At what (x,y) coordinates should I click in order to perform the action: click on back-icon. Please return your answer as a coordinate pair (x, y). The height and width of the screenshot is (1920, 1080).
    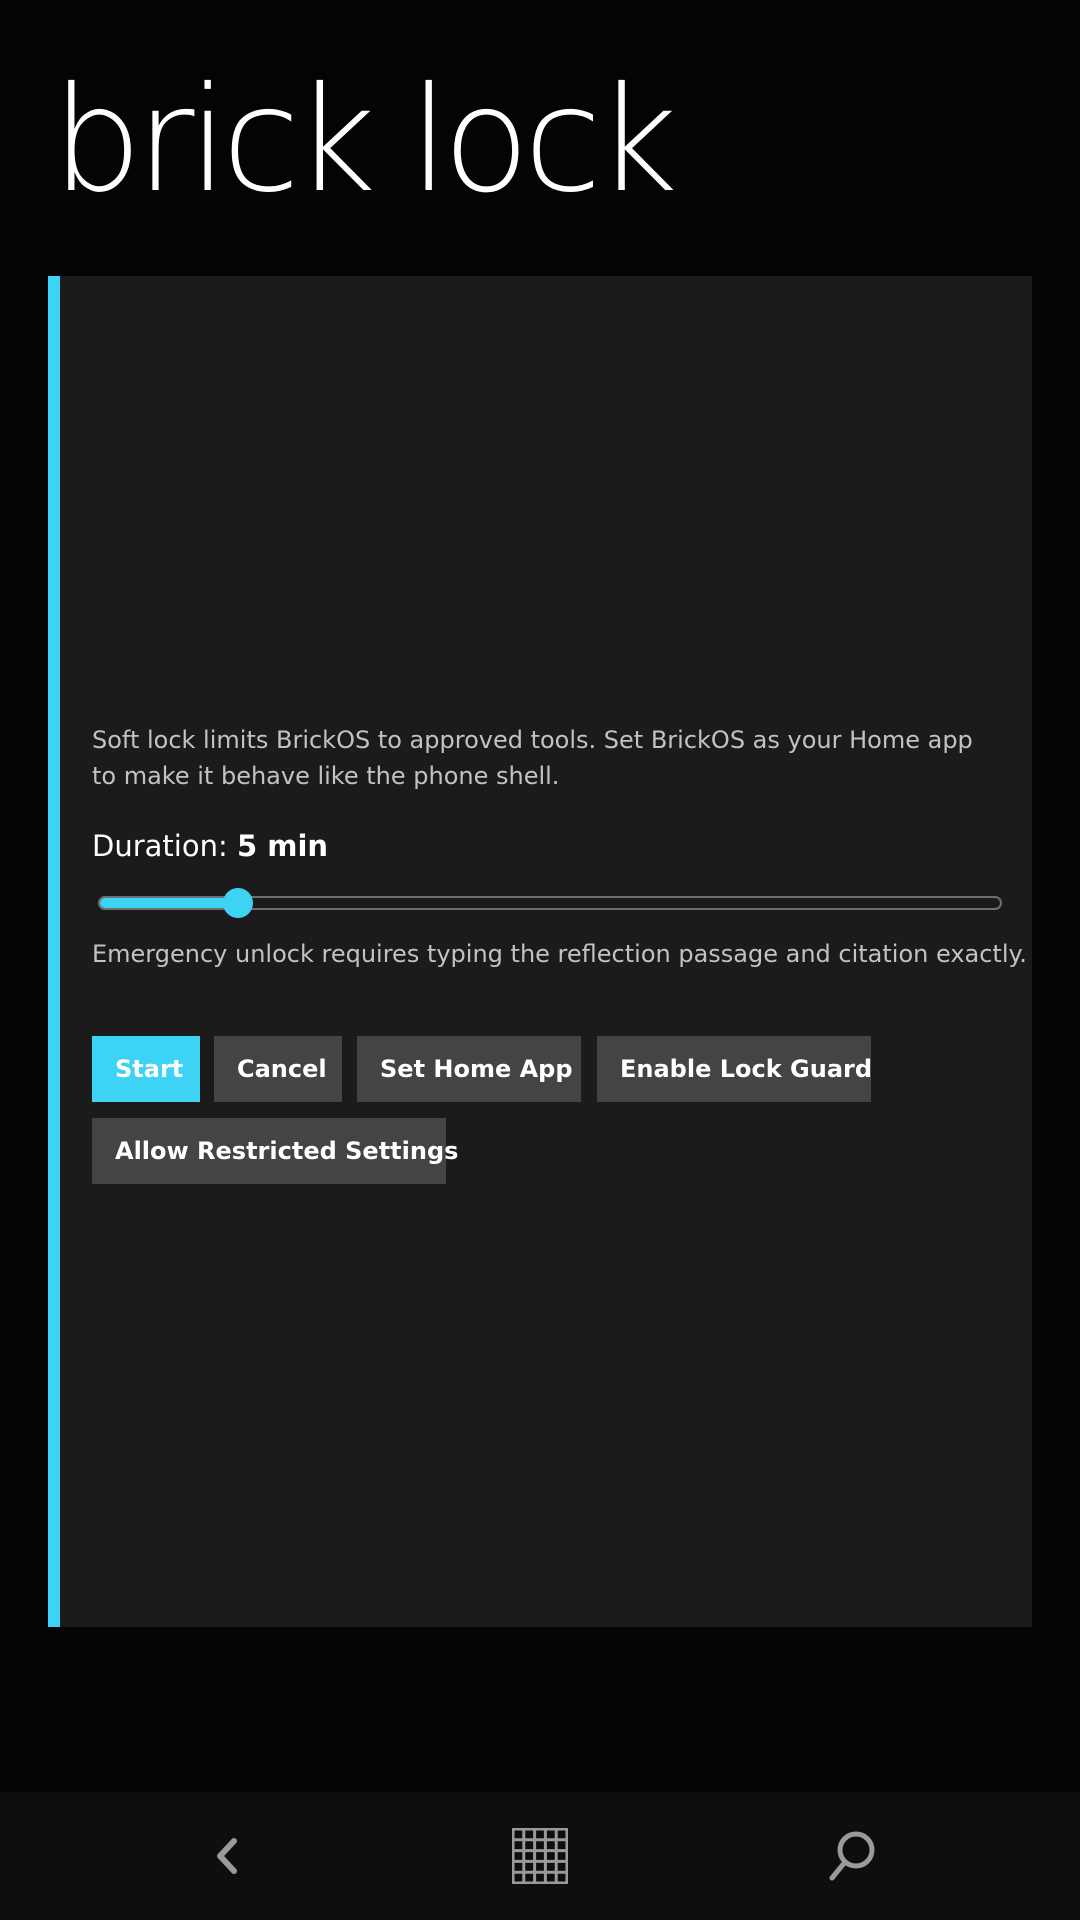
    Looking at the image, I should click on (227, 1856).